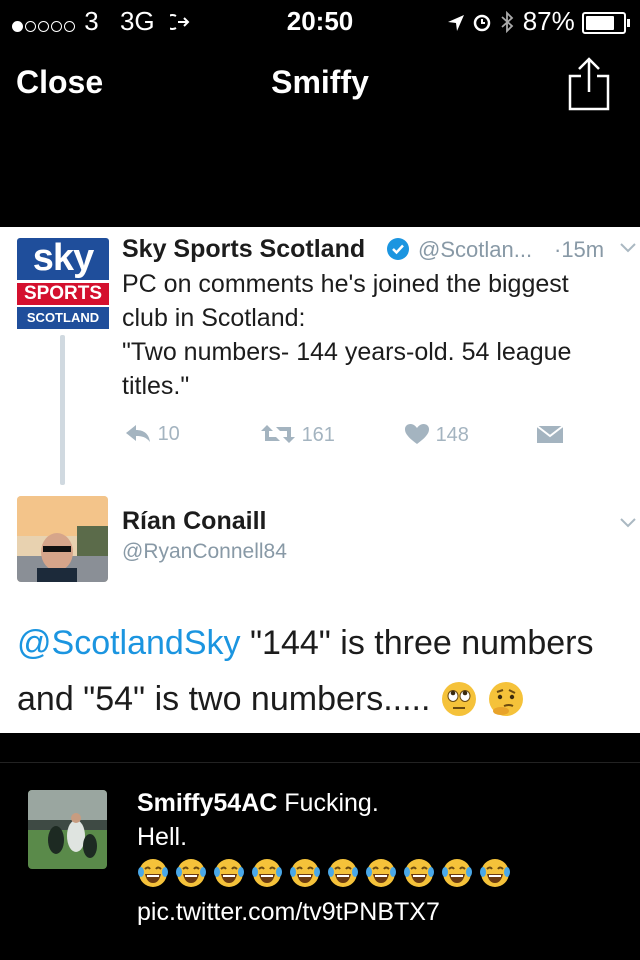 Image resolution: width=640 pixels, height=960 pixels. I want to click on logo-sky-text: sky, so click(63, 258).